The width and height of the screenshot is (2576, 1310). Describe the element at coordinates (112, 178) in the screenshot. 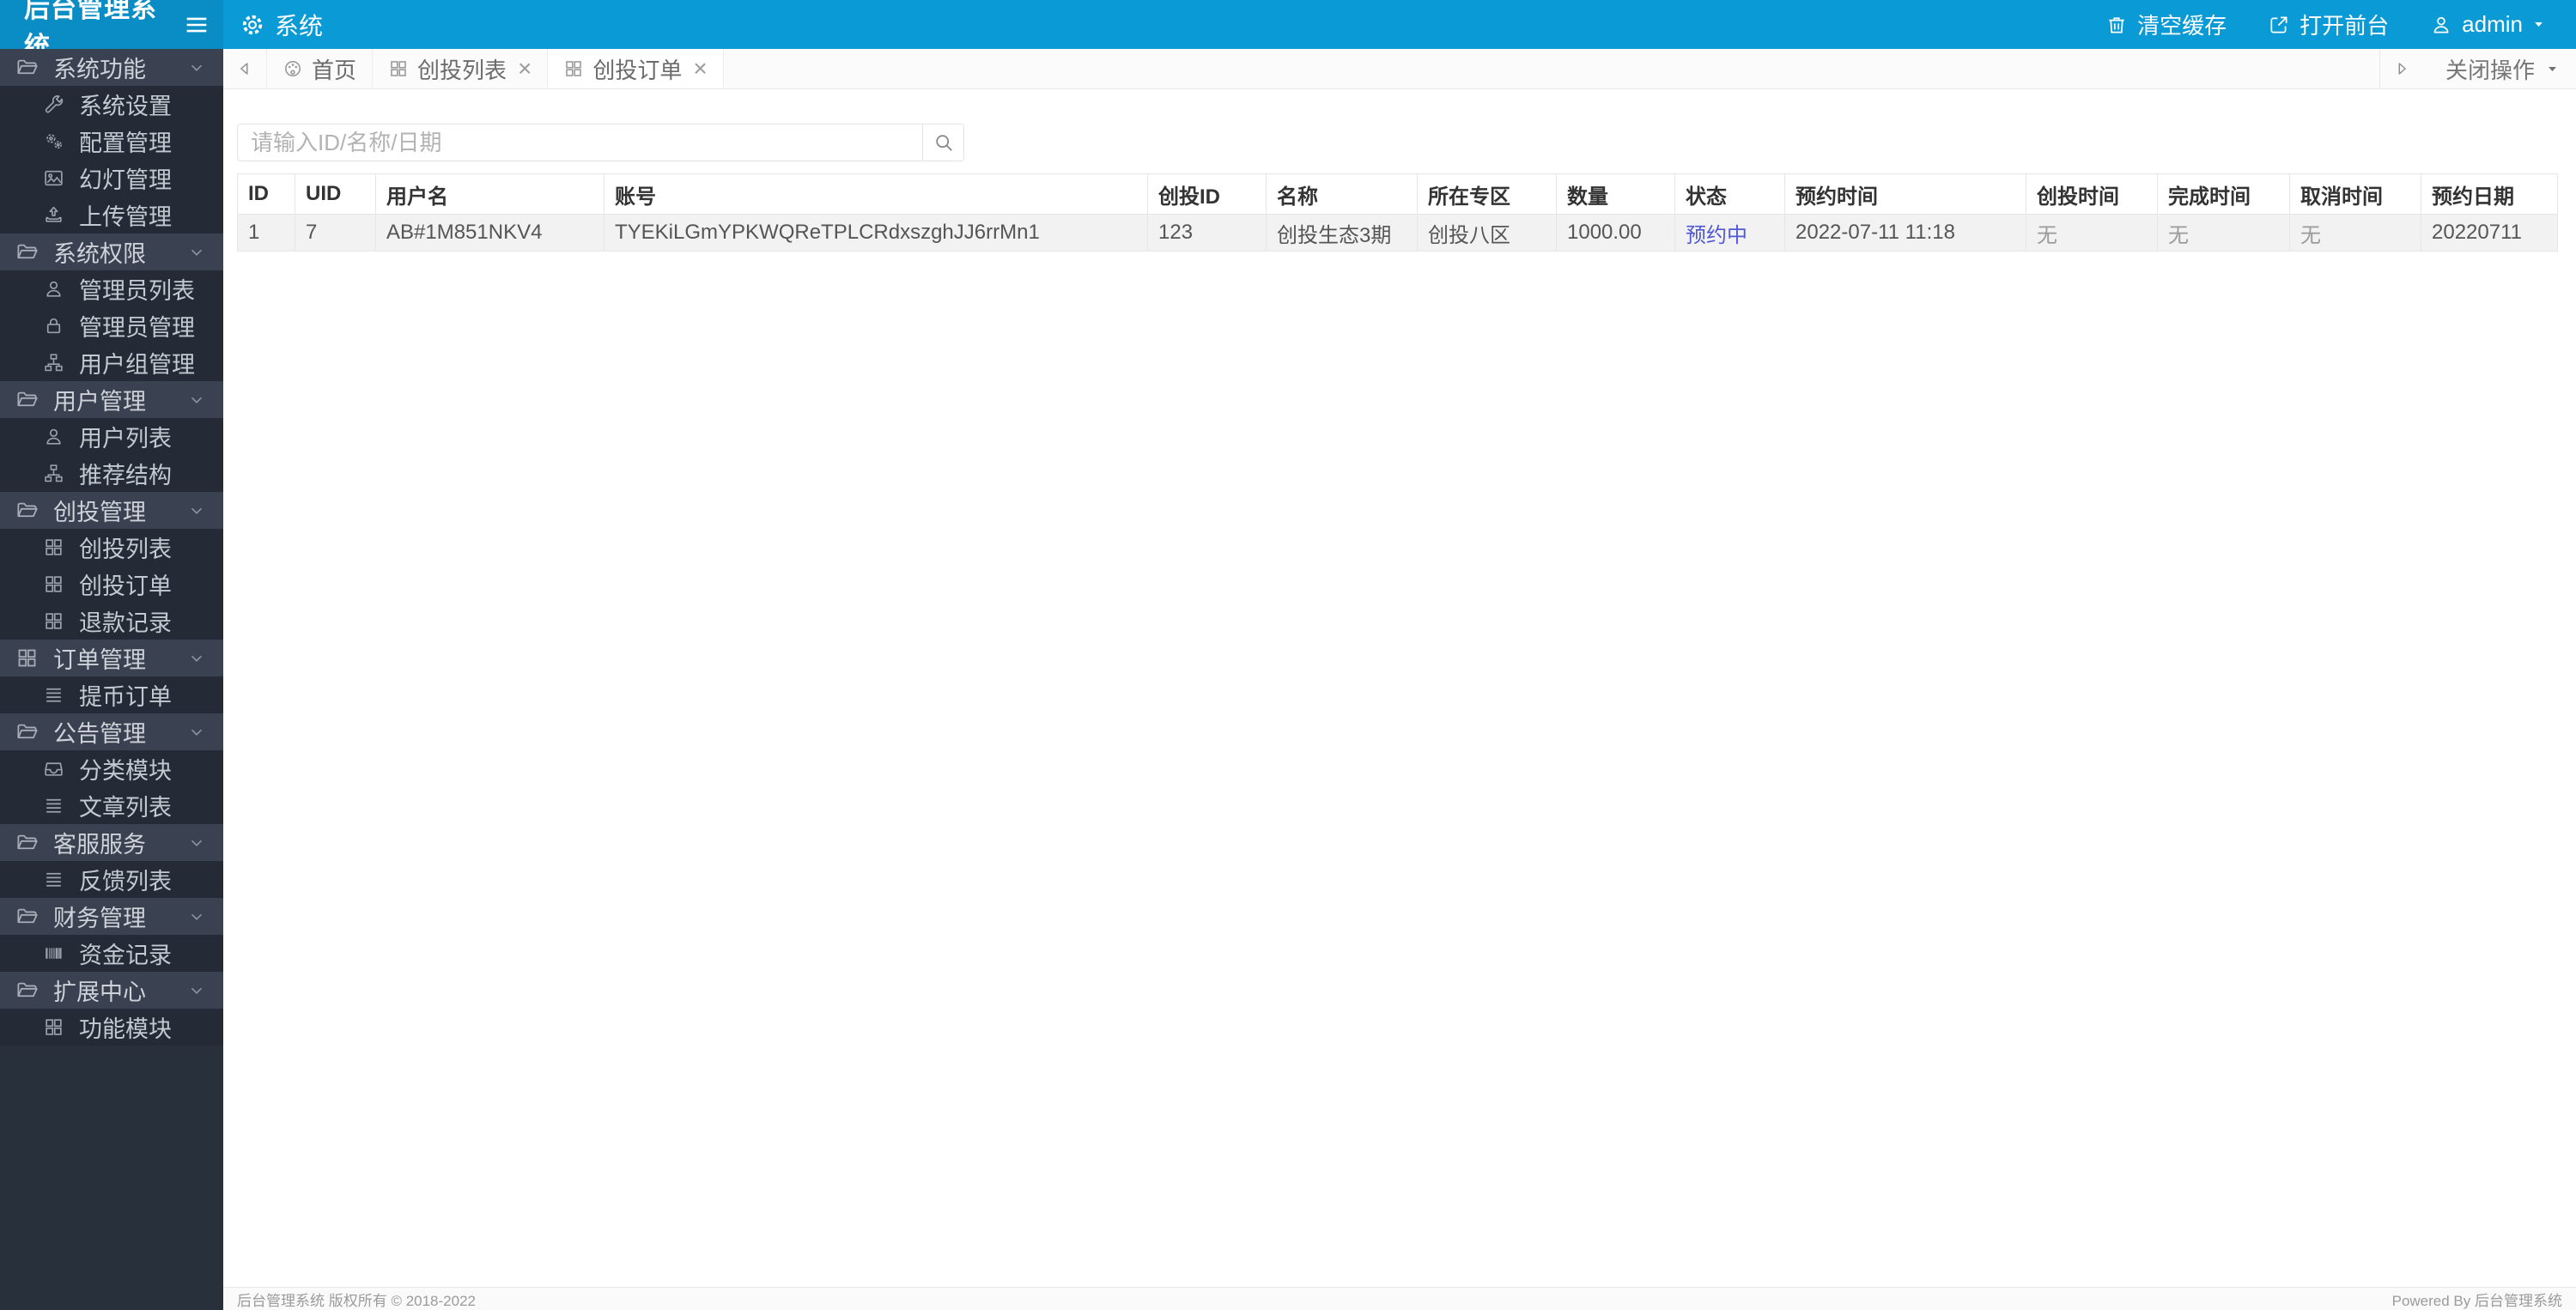

I see `sidebar-item: 幻灯管理` at that location.